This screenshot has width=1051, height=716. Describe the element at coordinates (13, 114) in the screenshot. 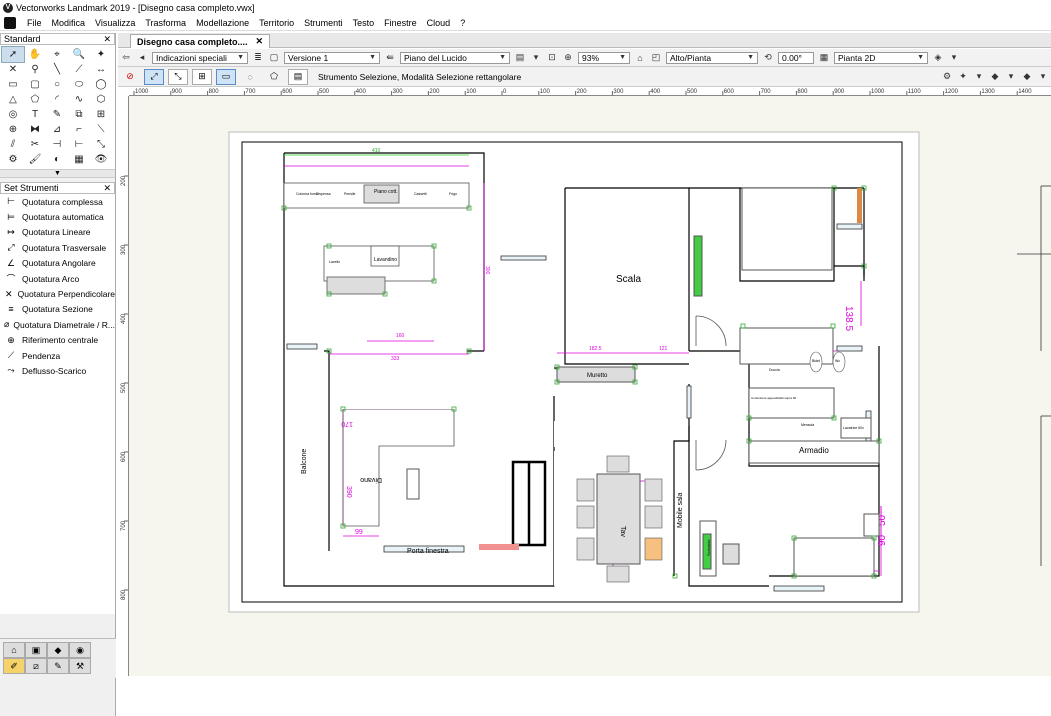

I see `spiral-tool-icon: ◎` at that location.